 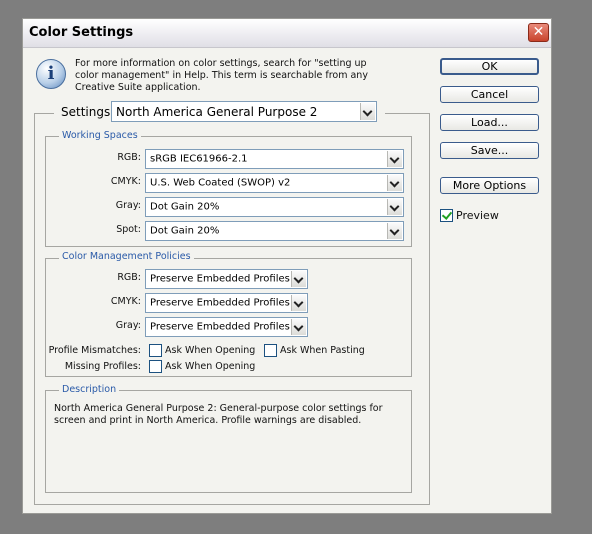 What do you see at coordinates (125, 181) in the screenshot?
I see `ws-cmyk-label: CMYK:` at bounding box center [125, 181].